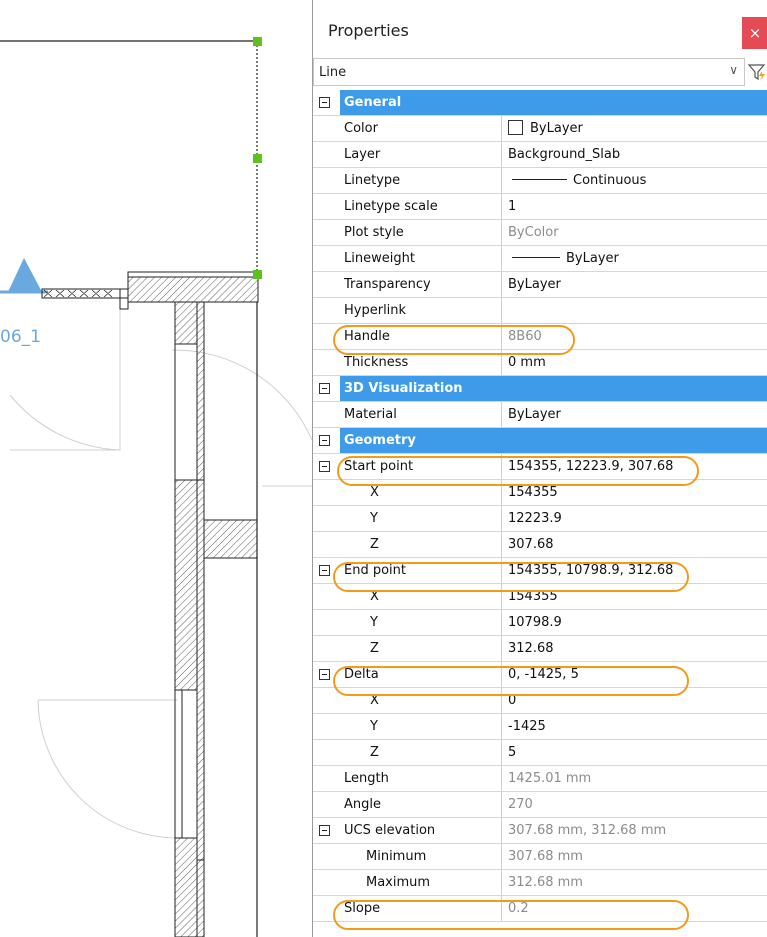 The height and width of the screenshot is (937, 767). I want to click on transparency-value: ByLayer, so click(634, 284).